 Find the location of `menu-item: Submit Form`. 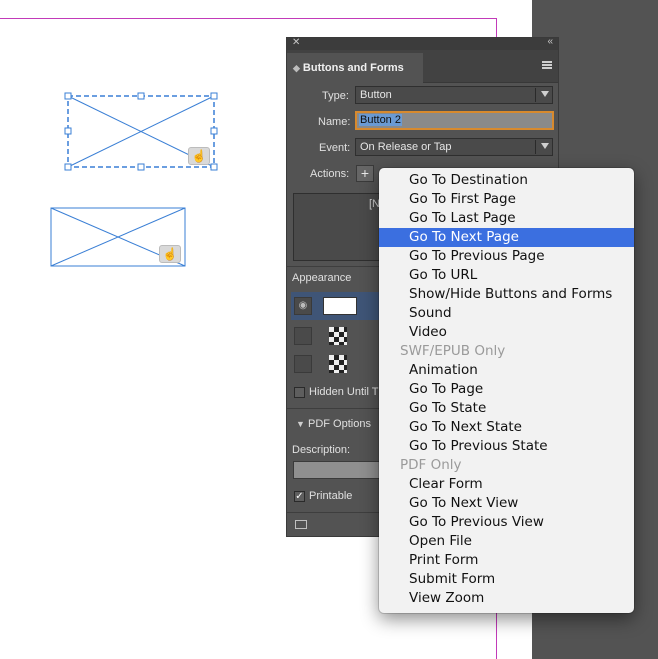

menu-item: Submit Form is located at coordinates (506, 579).